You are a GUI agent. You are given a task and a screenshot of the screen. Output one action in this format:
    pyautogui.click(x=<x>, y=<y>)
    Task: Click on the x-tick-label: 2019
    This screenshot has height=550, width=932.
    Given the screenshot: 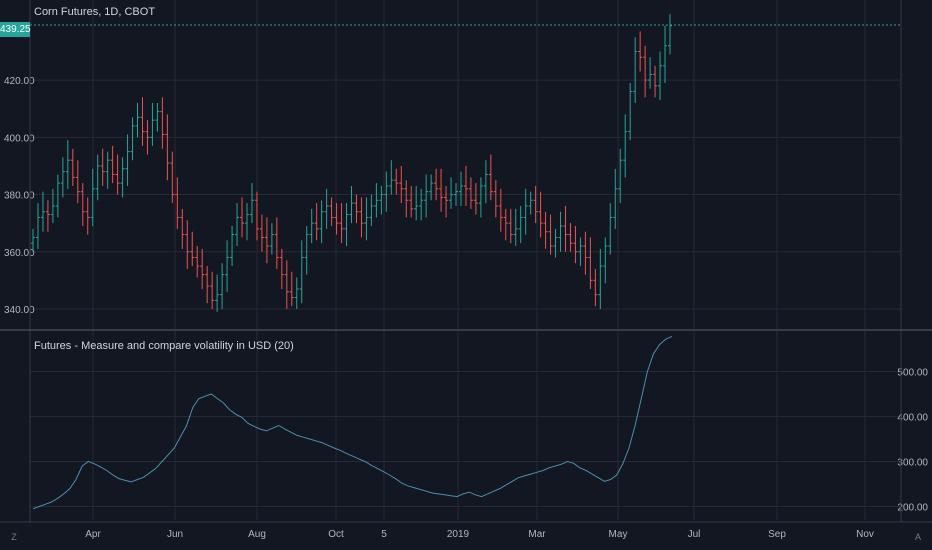 What is the action you would take?
    pyautogui.click(x=458, y=534)
    